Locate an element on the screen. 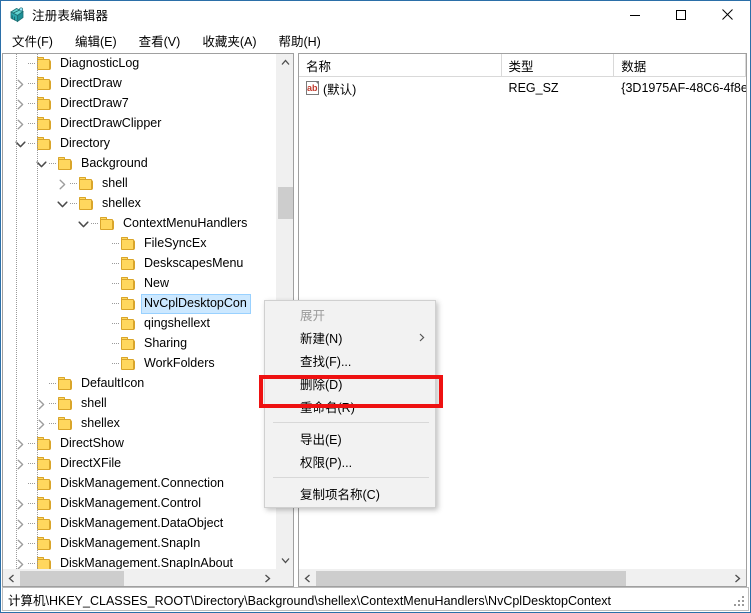  minimize-button is located at coordinates (635, 14).